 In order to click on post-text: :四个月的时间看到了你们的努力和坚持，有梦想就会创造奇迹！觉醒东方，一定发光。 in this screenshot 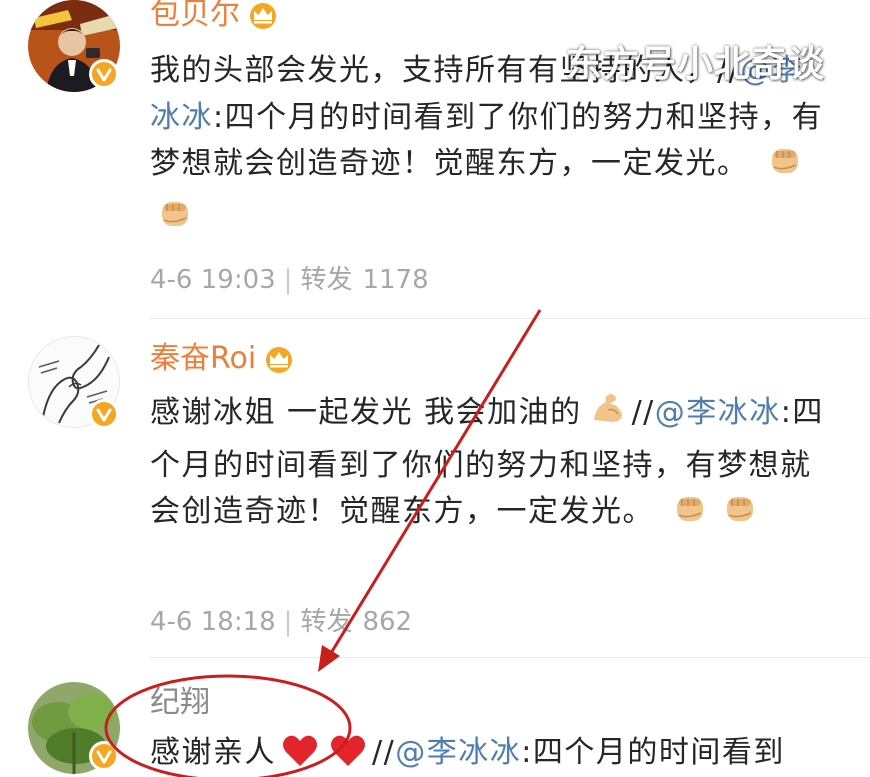, I will do `click(487, 140)`.